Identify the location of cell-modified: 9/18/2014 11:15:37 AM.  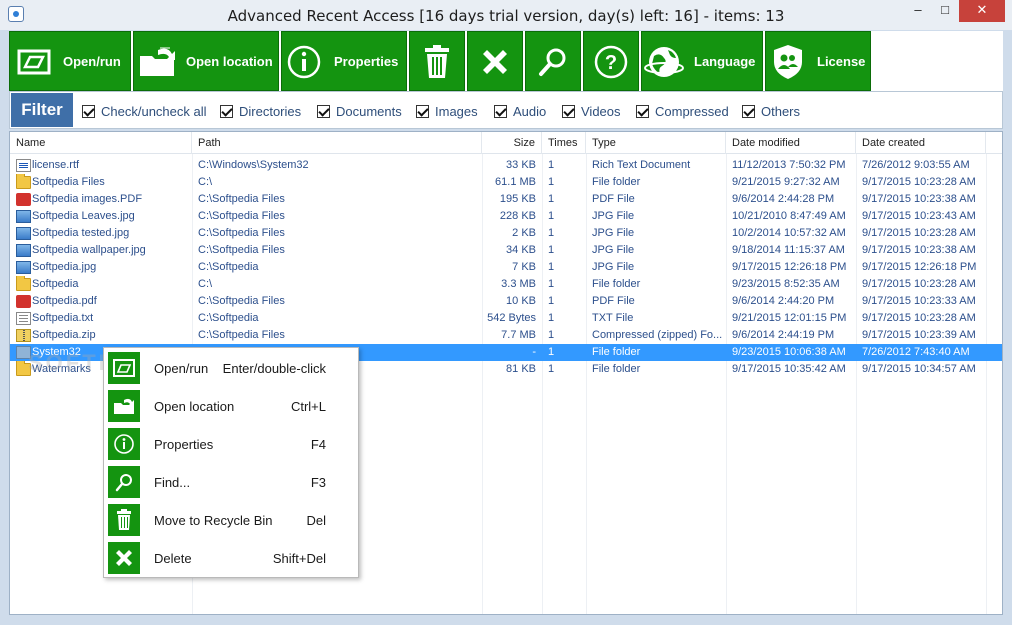
(788, 250).